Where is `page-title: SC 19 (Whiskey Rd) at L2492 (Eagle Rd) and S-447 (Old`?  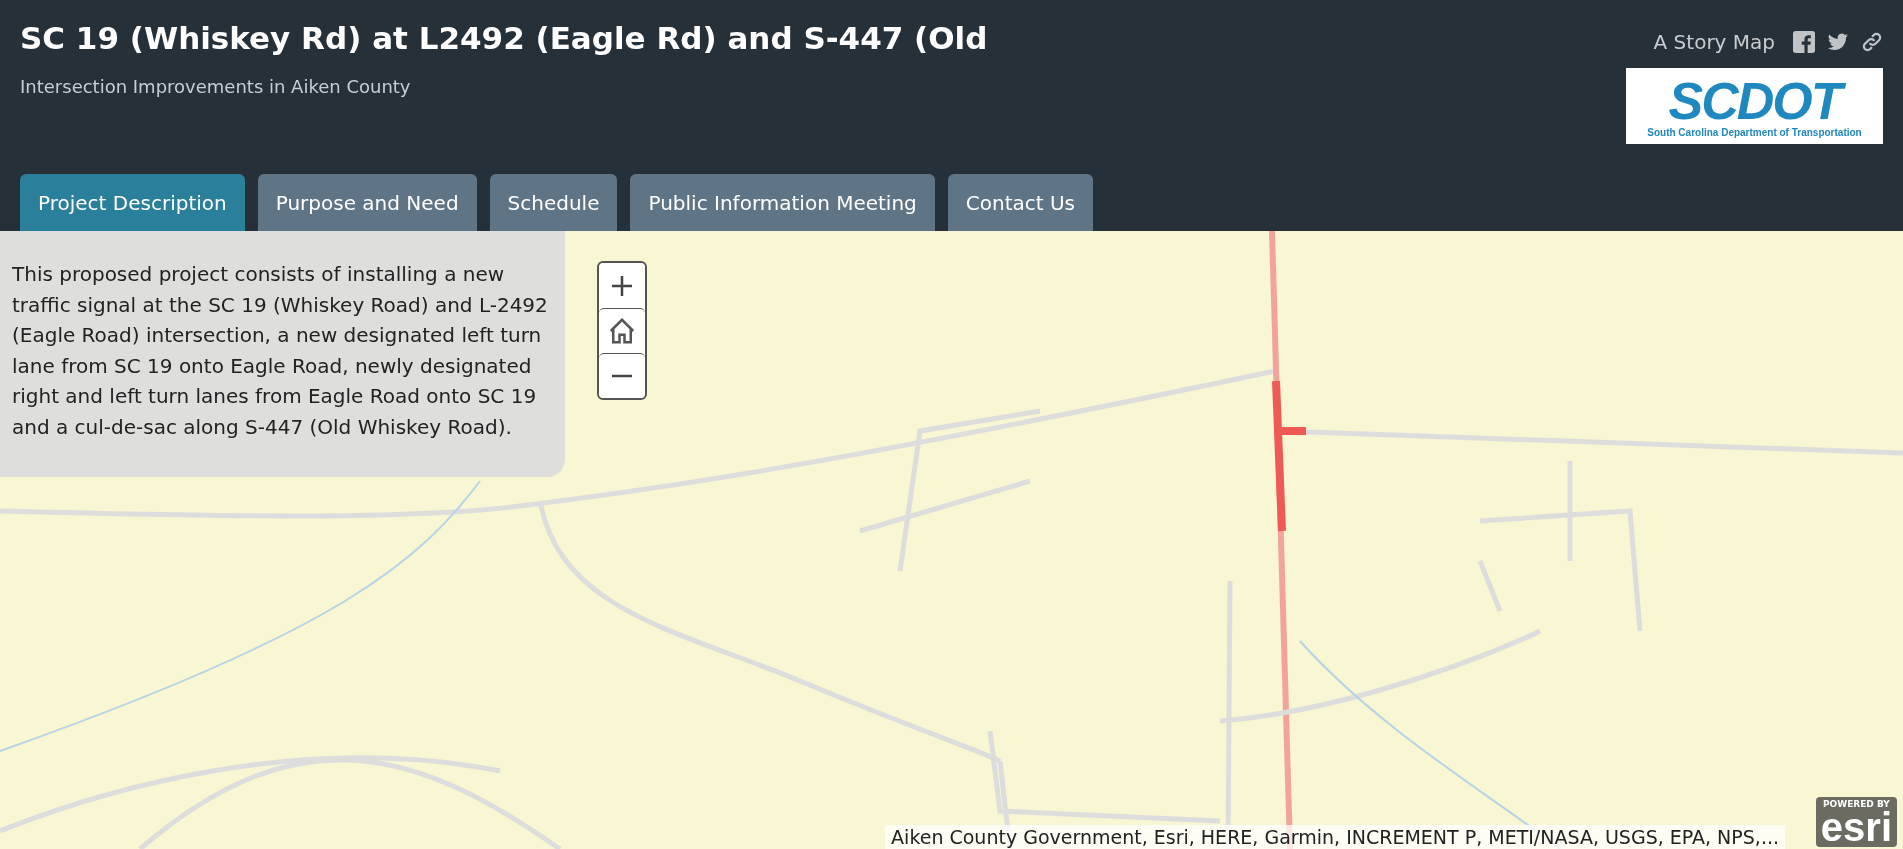
page-title: SC 19 (Whiskey Rd) at L2492 (Eagle Rd) and S-447 (Old is located at coordinates (504, 38).